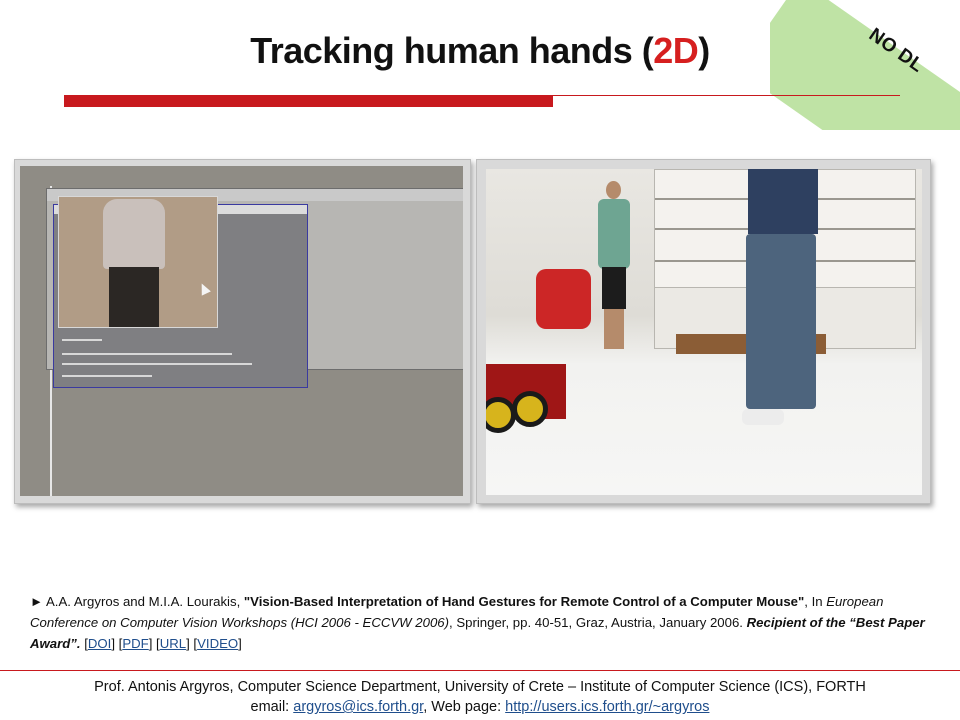  Describe the element at coordinates (614, 266) in the screenshot. I see `standing-person` at that location.